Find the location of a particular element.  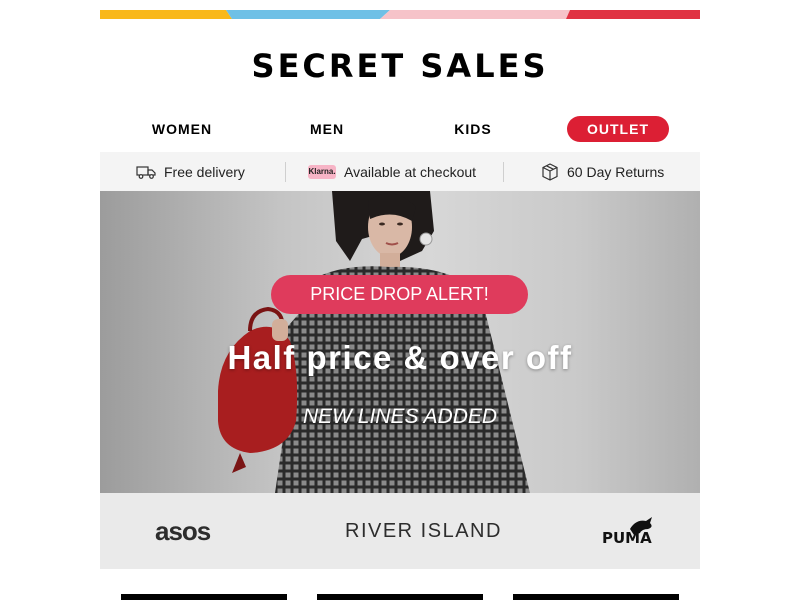

benefit-label: Free delivery is located at coordinates (204, 171).